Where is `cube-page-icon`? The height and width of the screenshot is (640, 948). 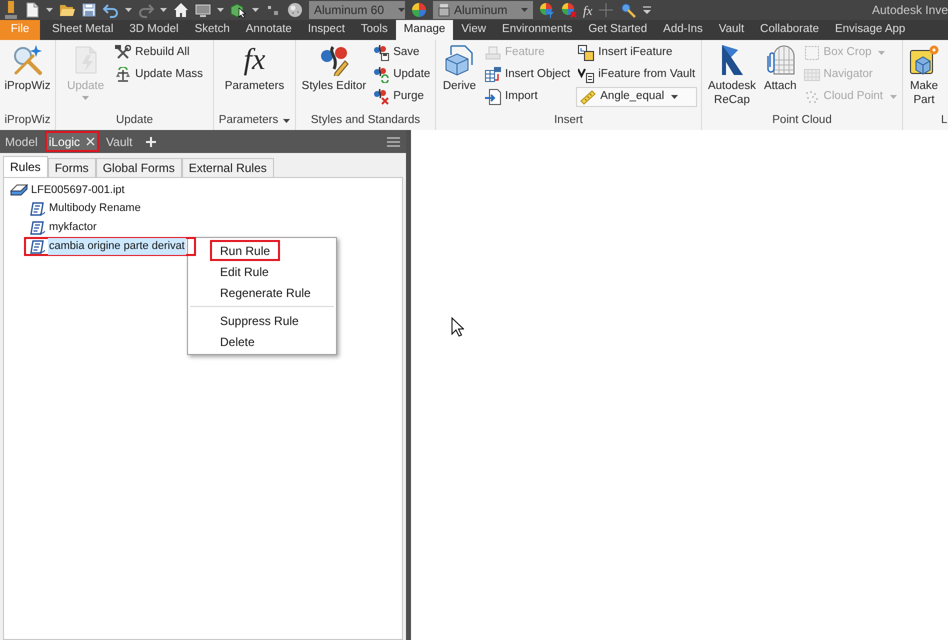 cube-page-icon is located at coordinates (459, 60).